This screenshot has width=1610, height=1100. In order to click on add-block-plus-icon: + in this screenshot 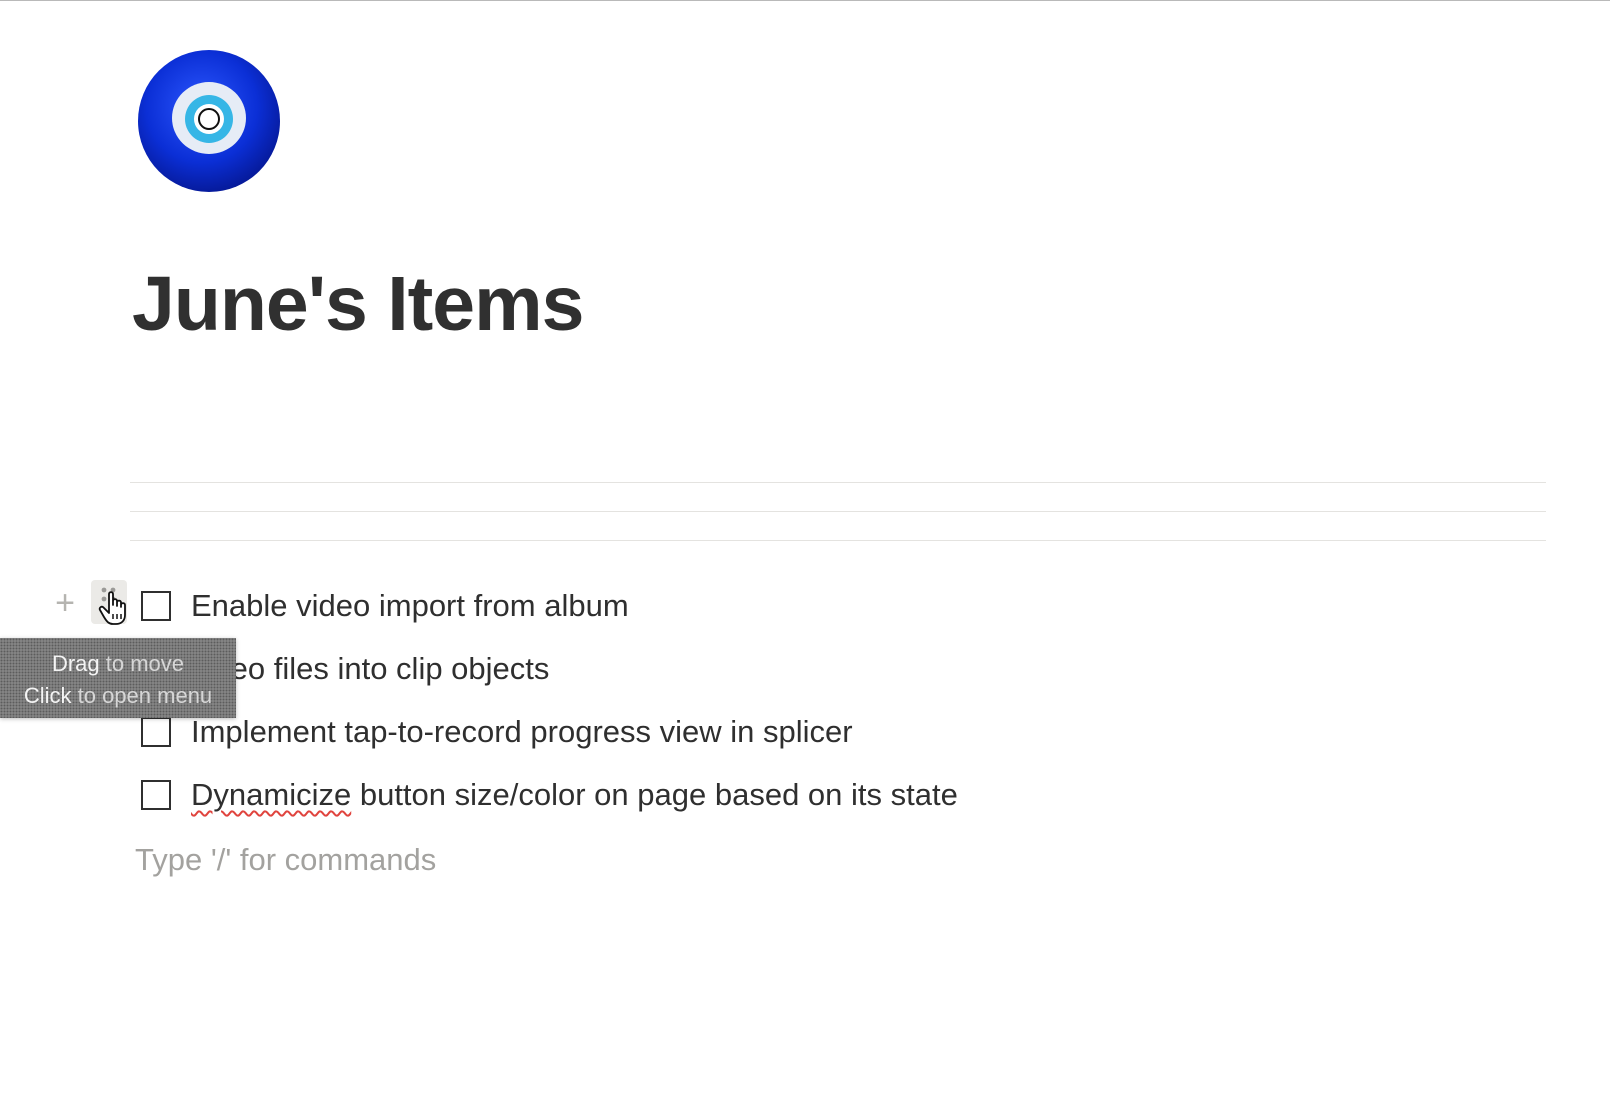, I will do `click(65, 603)`.